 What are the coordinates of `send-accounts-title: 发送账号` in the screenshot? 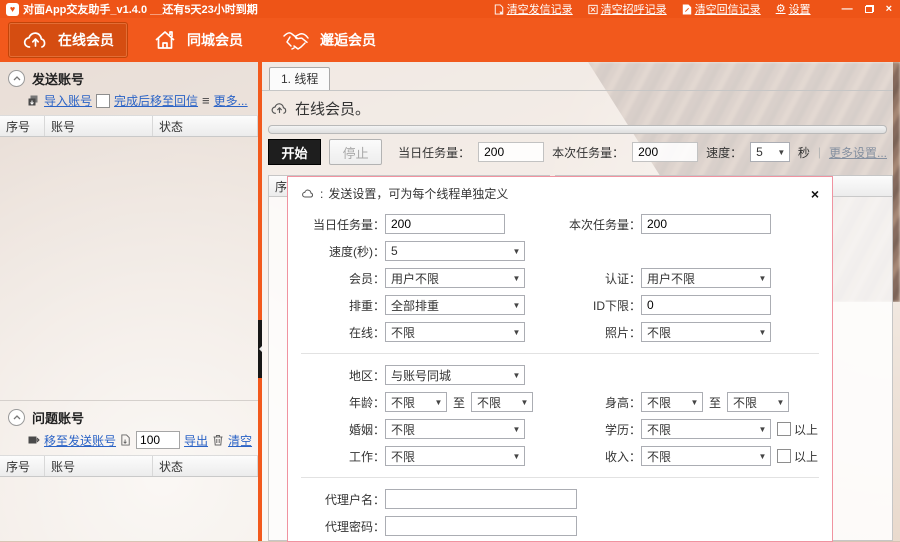 It's located at (58, 79).